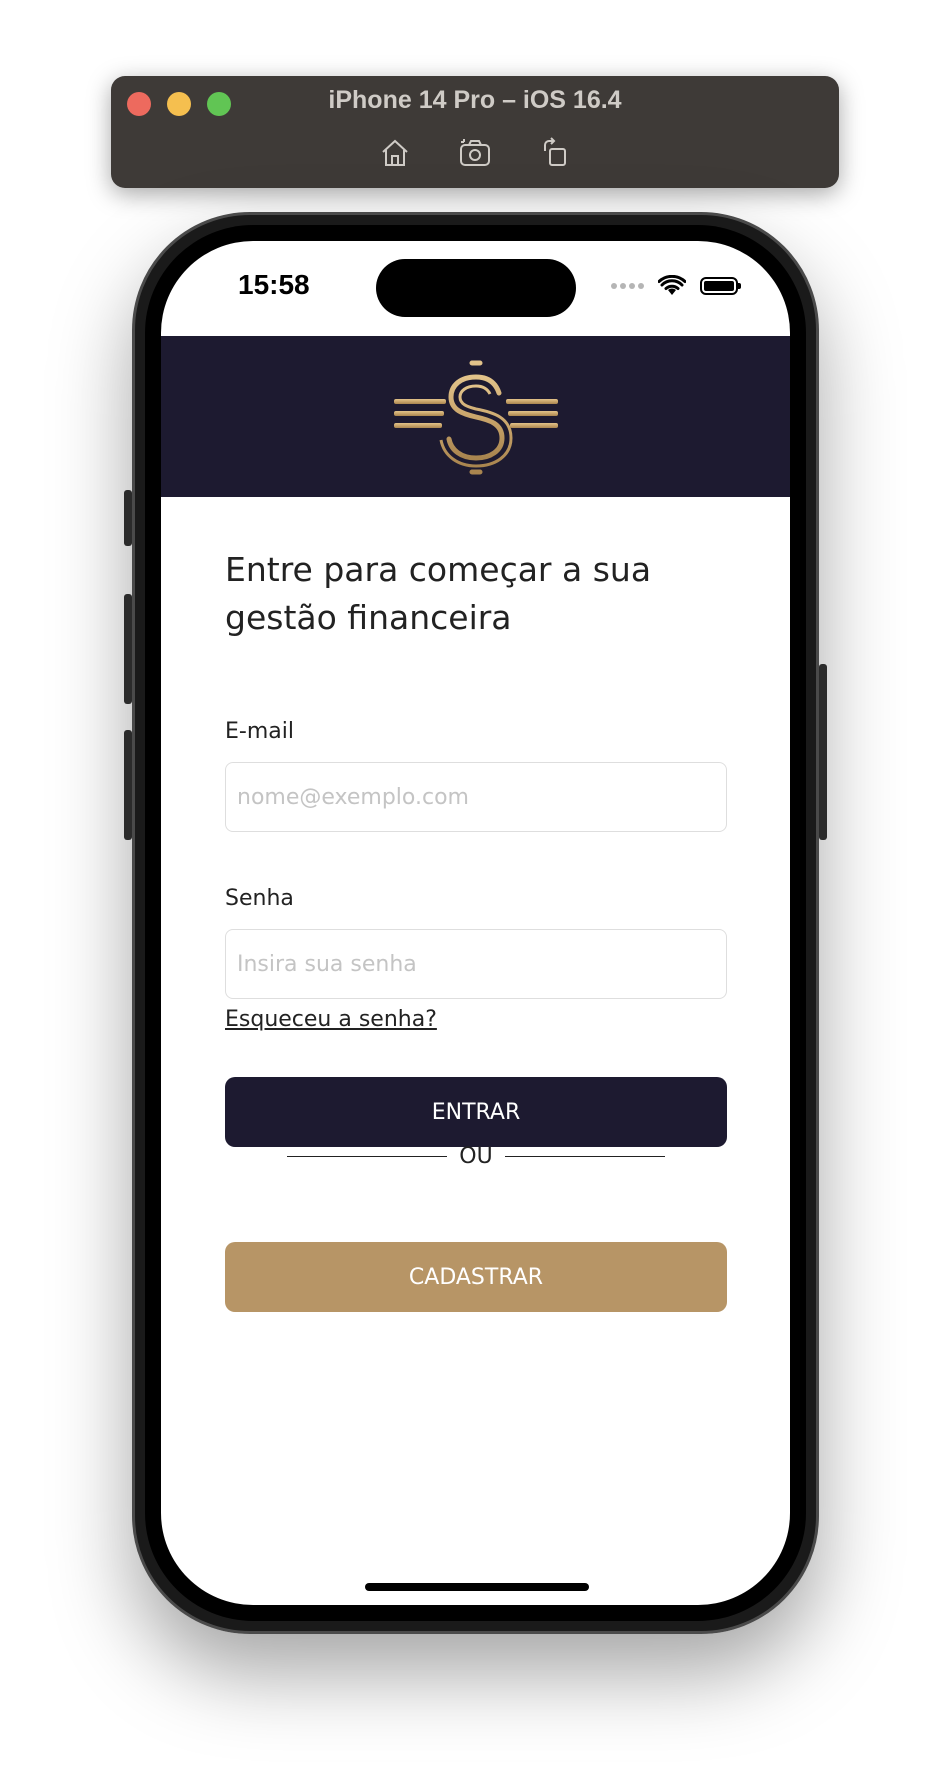 The image size is (950, 1786). What do you see at coordinates (331, 1019) in the screenshot?
I see `forgot-password-link: Esqueceu a senha?` at bounding box center [331, 1019].